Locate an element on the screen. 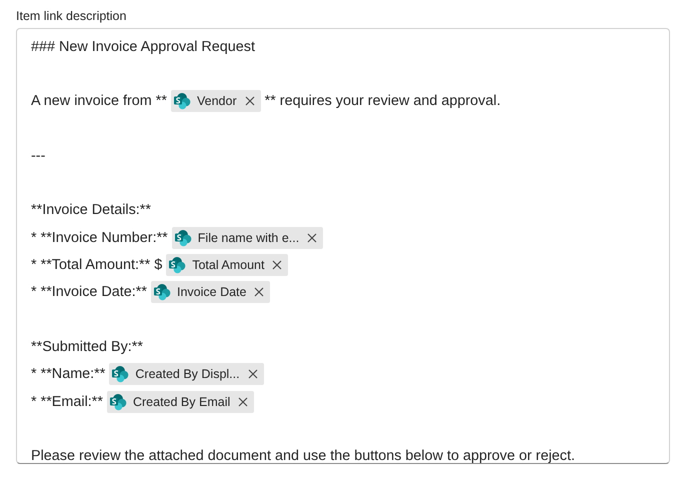  editor-text: * **Email:** is located at coordinates (67, 402).